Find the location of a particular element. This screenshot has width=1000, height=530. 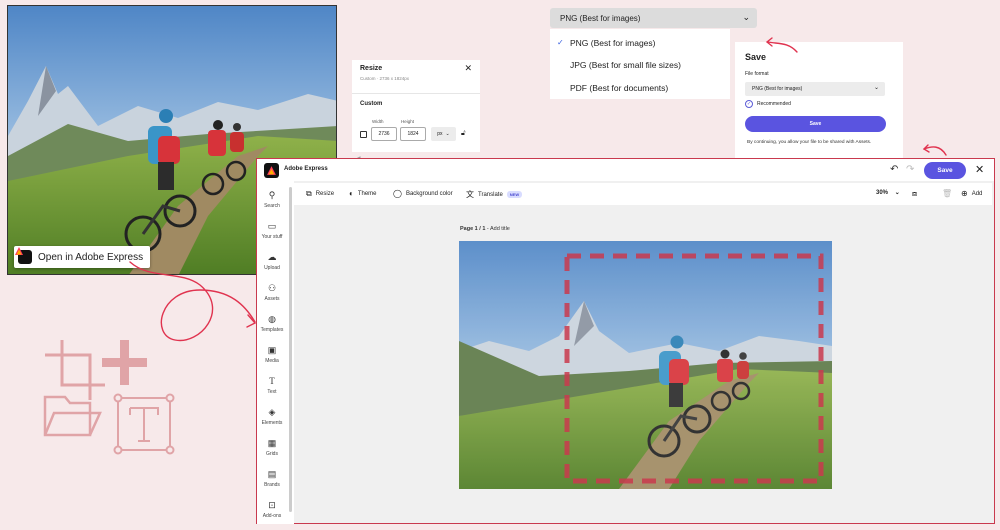

aspect-checkbox is located at coordinates (363, 134).